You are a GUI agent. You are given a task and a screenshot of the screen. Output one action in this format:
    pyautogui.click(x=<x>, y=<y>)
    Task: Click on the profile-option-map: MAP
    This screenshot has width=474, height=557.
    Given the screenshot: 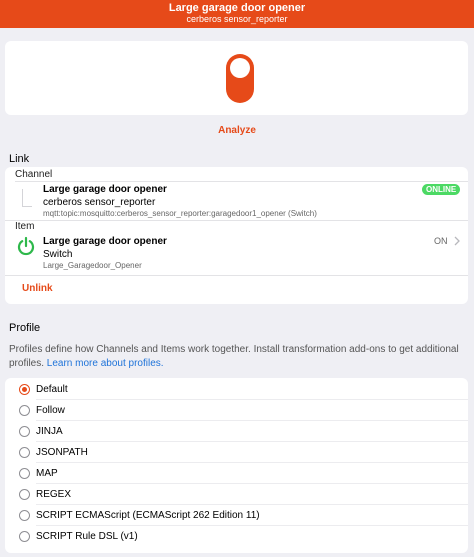 What is the action you would take?
    pyautogui.click(x=236, y=473)
    